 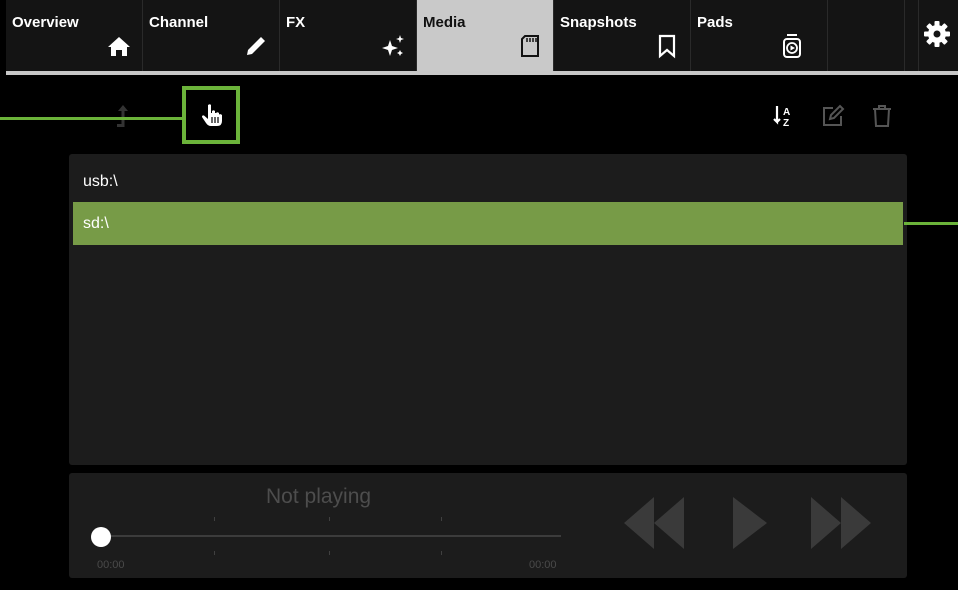 What do you see at coordinates (750, 523) in the screenshot?
I see `play-icon` at bounding box center [750, 523].